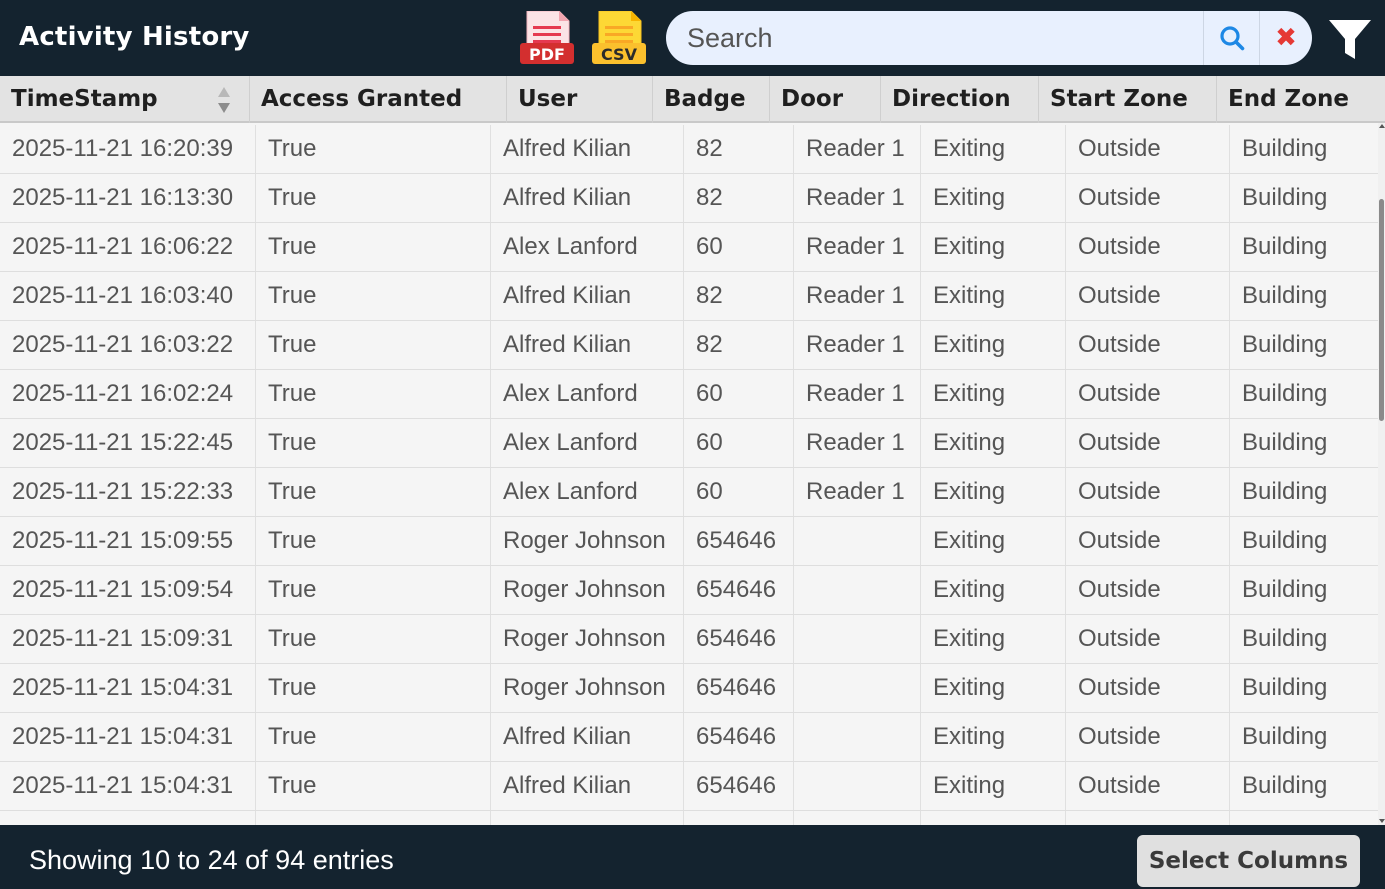 The image size is (1385, 889). I want to click on csv-file-icon: CSV, so click(619, 37).